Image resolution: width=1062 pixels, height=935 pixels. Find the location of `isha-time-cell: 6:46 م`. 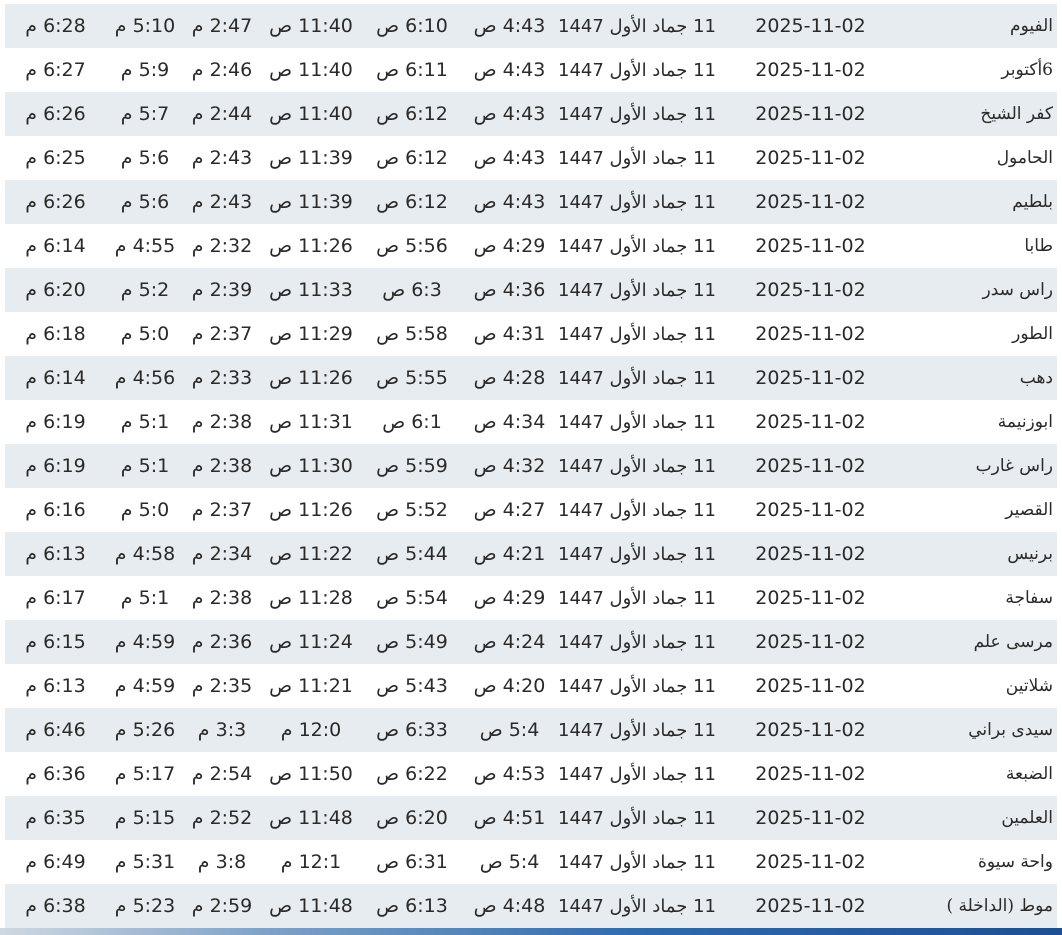

isha-time-cell: 6:46 م is located at coordinates (55, 730).